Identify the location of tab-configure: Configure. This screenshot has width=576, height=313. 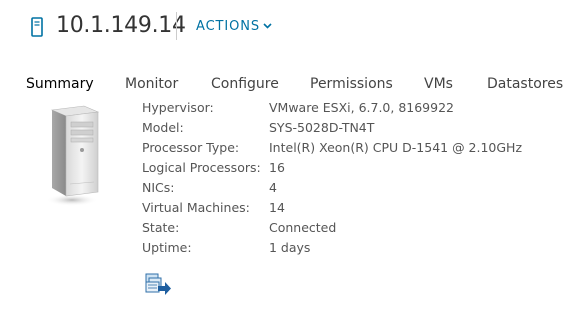
(245, 84).